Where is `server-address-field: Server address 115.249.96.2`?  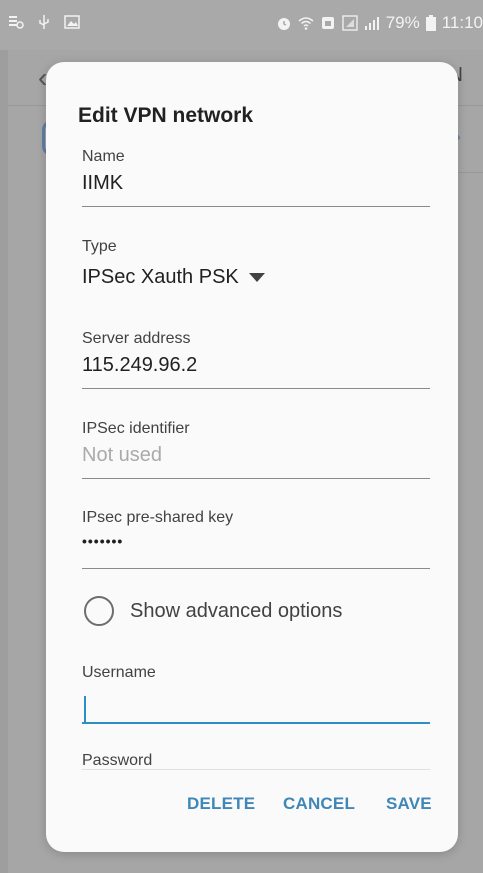
server-address-field: Server address 115.249.96.2 is located at coordinates (256, 360).